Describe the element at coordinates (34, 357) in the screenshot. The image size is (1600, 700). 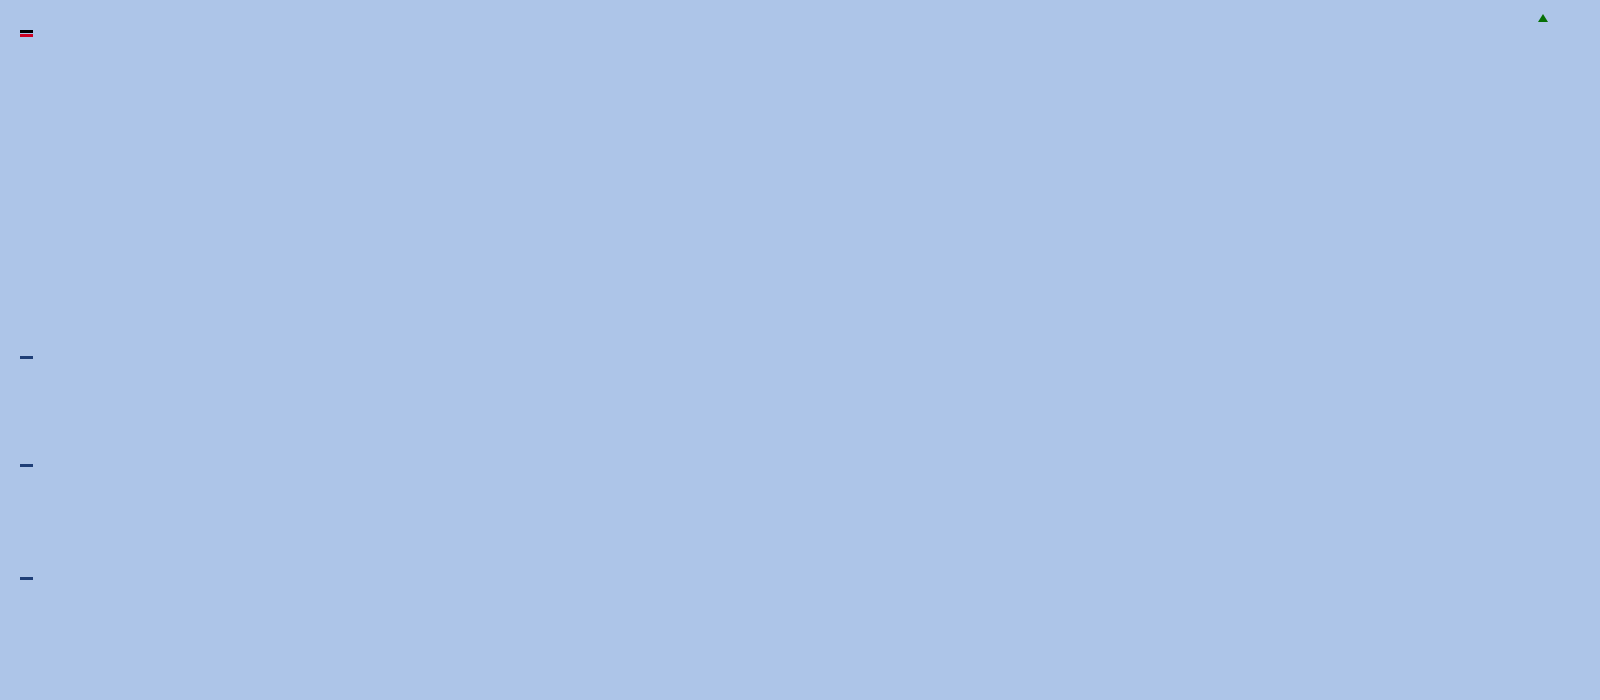
I see `short-kst-legend` at that location.